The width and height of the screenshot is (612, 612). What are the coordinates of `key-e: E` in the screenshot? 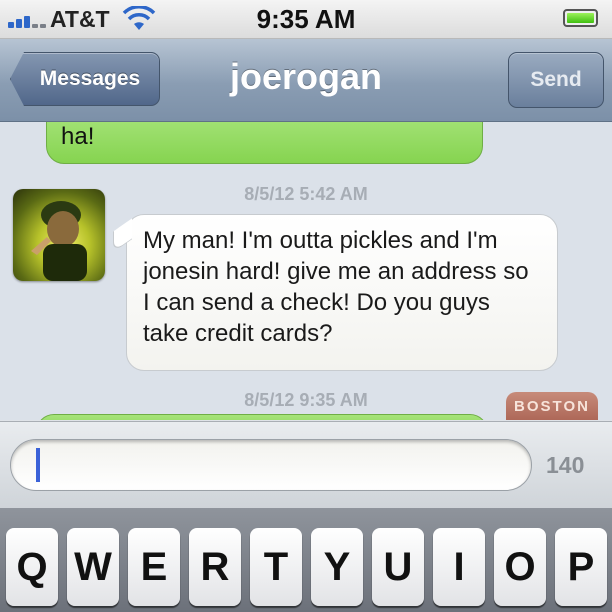 It's located at (154, 567).